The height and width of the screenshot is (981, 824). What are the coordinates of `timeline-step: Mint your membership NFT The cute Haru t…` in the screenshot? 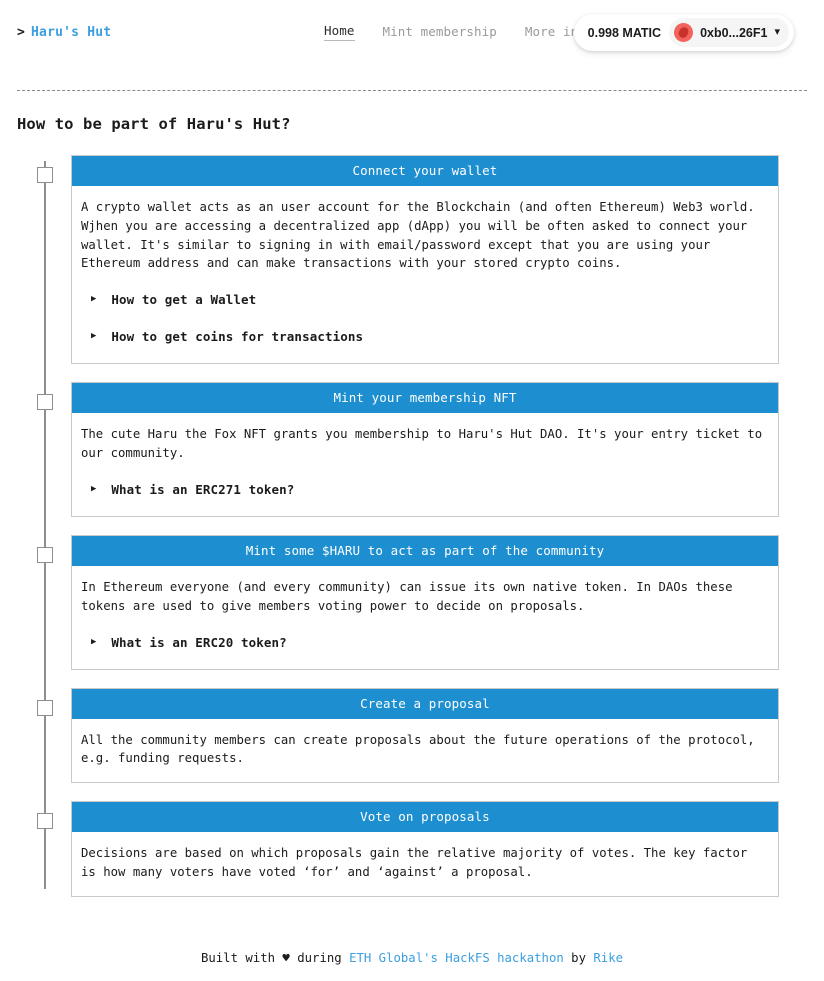 It's located at (408, 449).